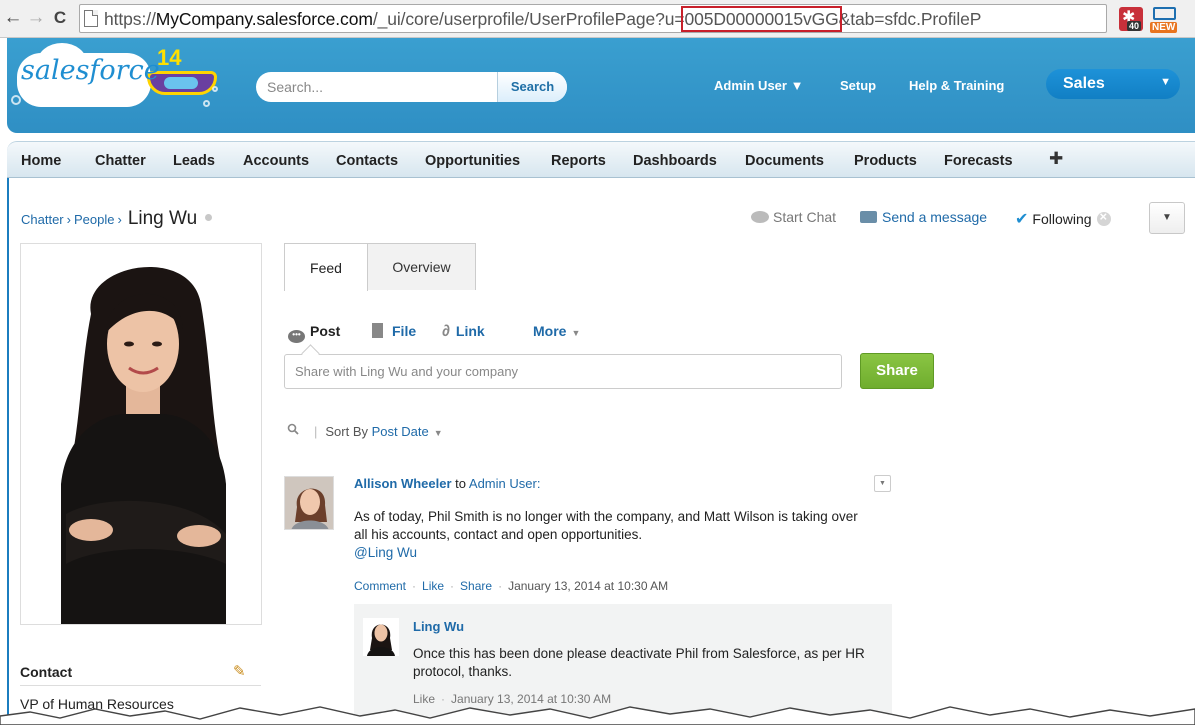  I want to click on edit-pencil-icon: ✎, so click(239, 671).